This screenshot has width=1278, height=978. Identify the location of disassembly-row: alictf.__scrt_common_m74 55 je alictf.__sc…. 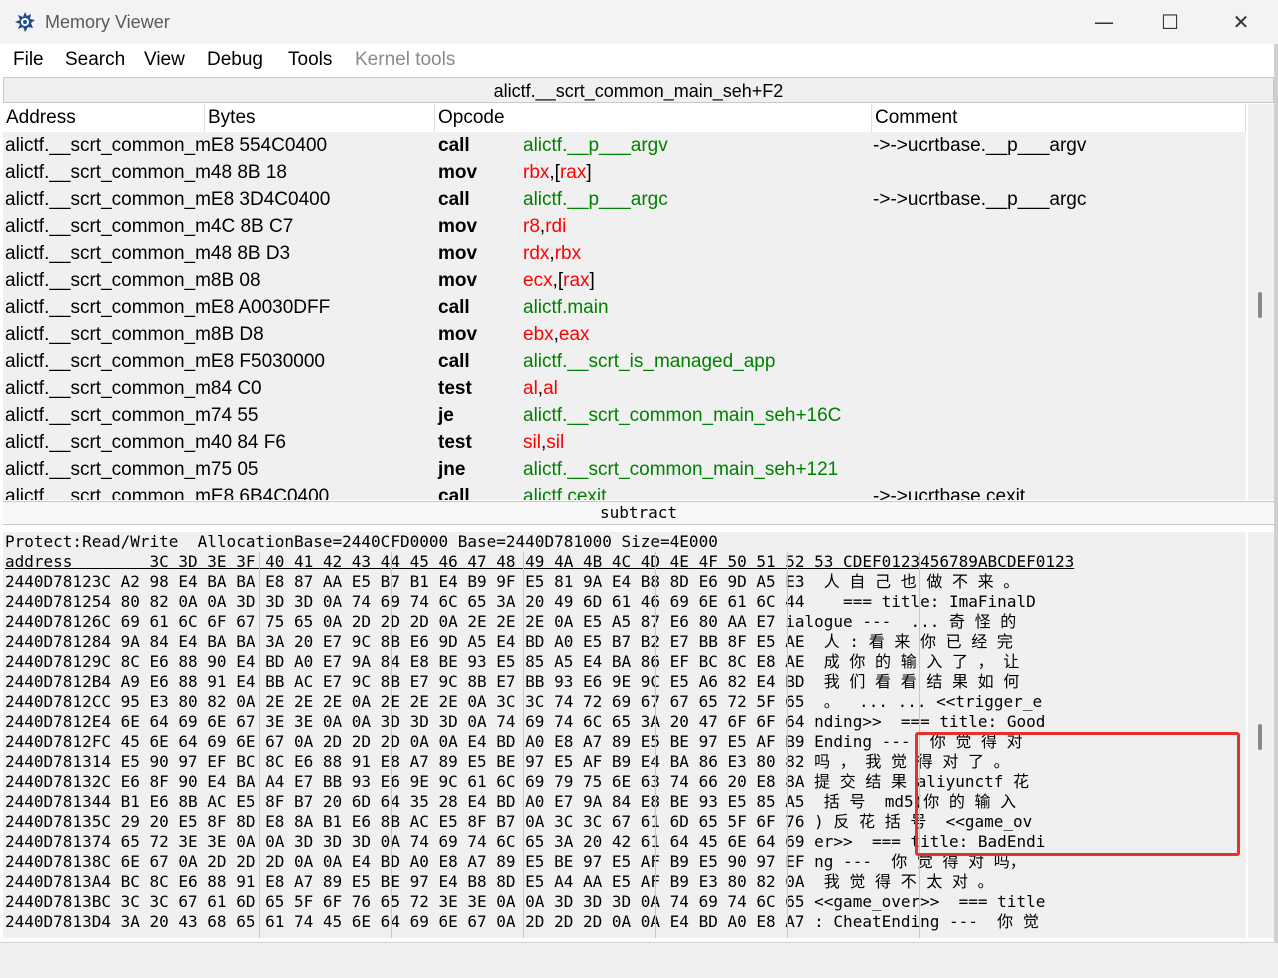
(624, 415).